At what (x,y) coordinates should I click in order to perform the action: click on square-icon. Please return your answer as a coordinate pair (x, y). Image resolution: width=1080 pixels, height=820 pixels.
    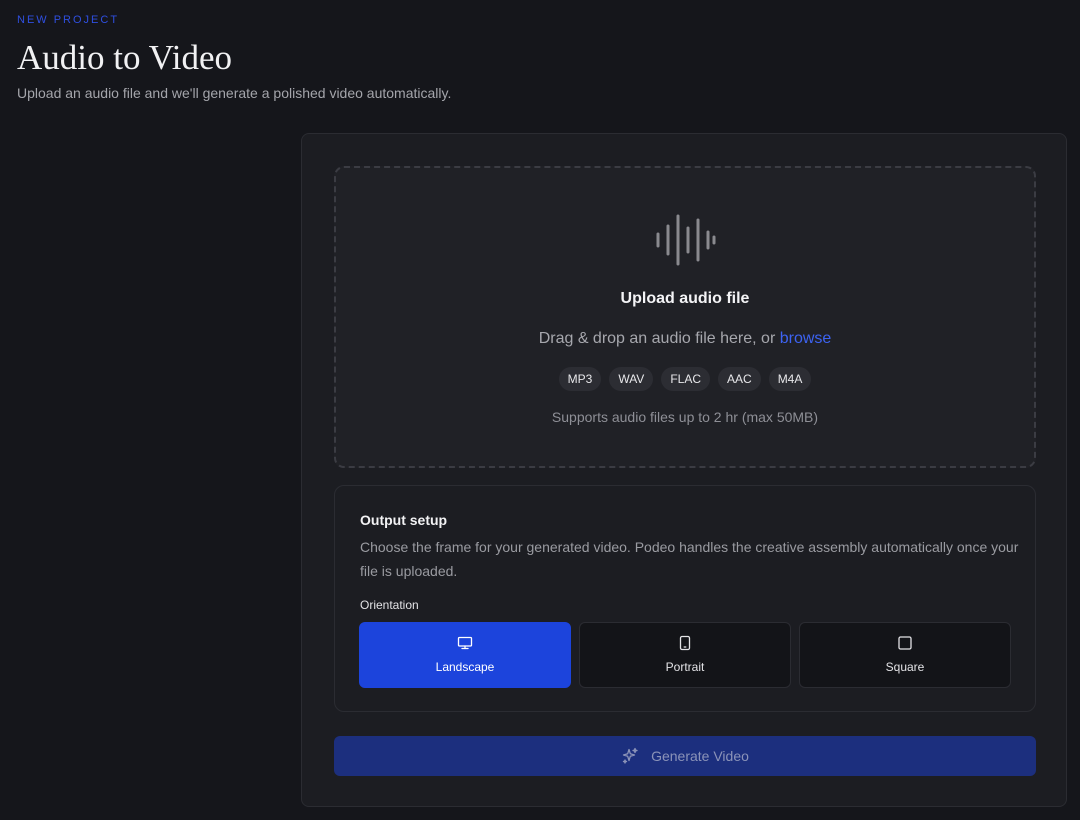
    Looking at the image, I should click on (905, 643).